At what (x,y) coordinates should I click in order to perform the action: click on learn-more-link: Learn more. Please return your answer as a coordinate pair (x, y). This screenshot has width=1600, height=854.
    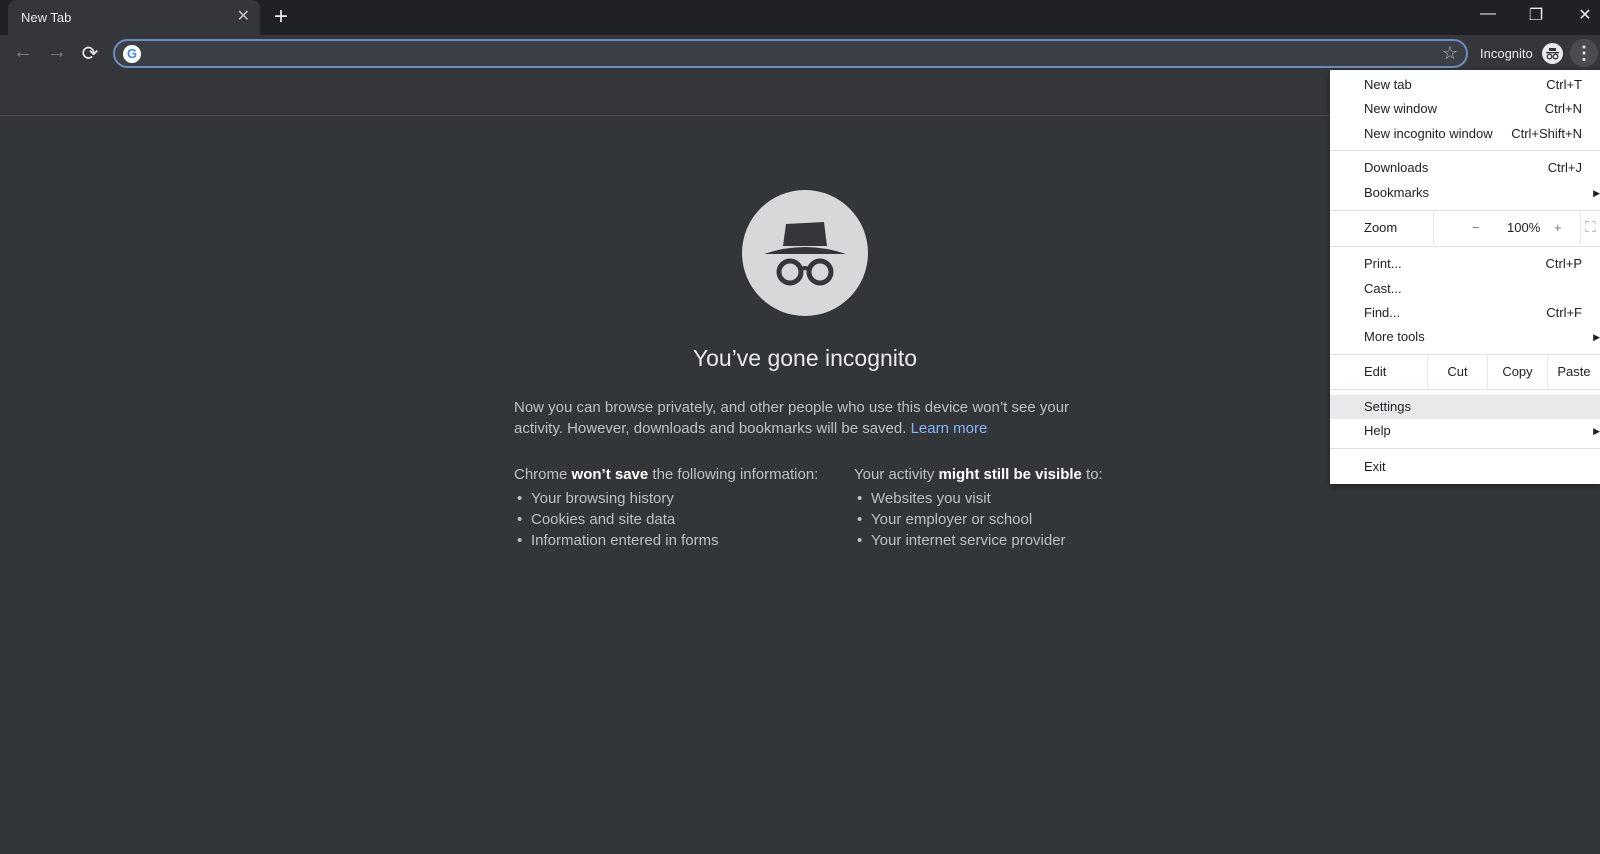
    Looking at the image, I should click on (949, 428).